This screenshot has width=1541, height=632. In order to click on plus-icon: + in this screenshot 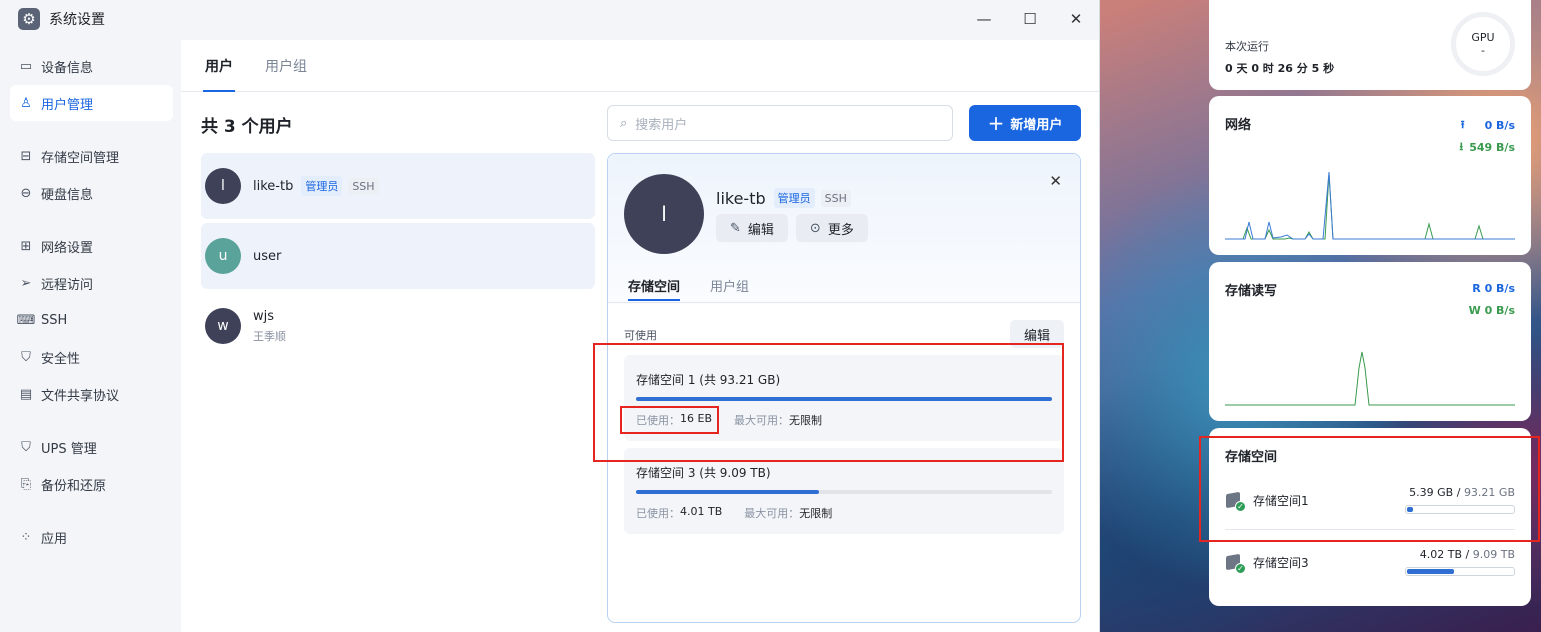, I will do `click(996, 123)`.